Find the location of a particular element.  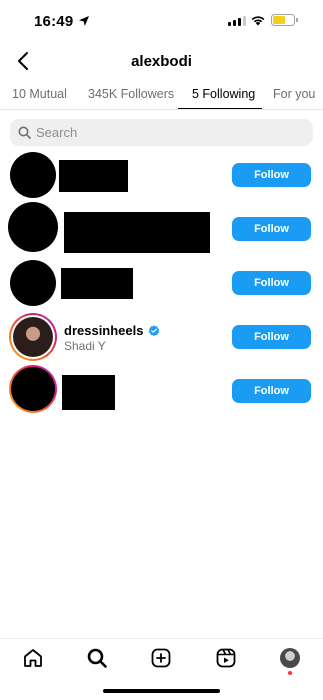

username-text: dressinheels is located at coordinates (104, 330).